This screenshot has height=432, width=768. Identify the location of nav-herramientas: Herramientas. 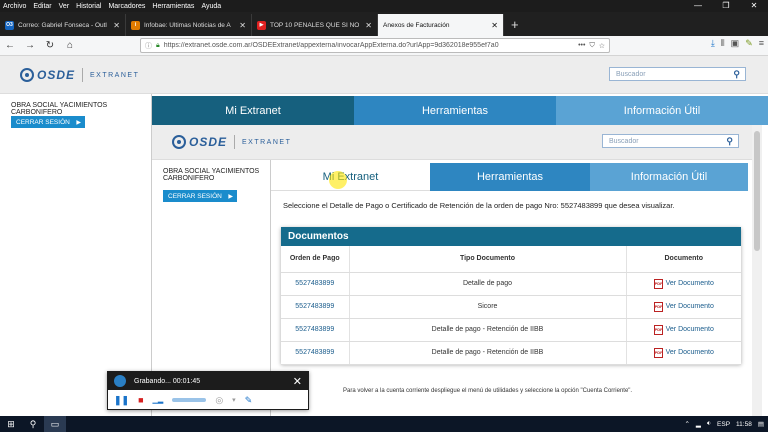
(455, 110).